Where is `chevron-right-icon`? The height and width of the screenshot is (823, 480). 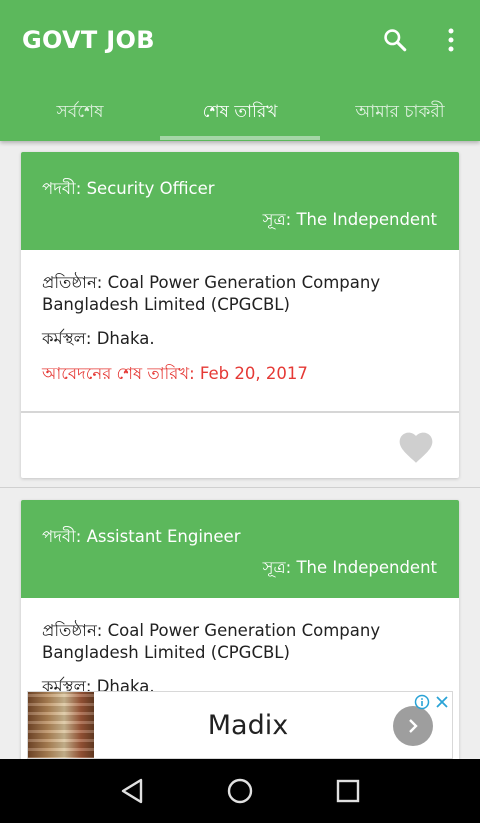 chevron-right-icon is located at coordinates (413, 726).